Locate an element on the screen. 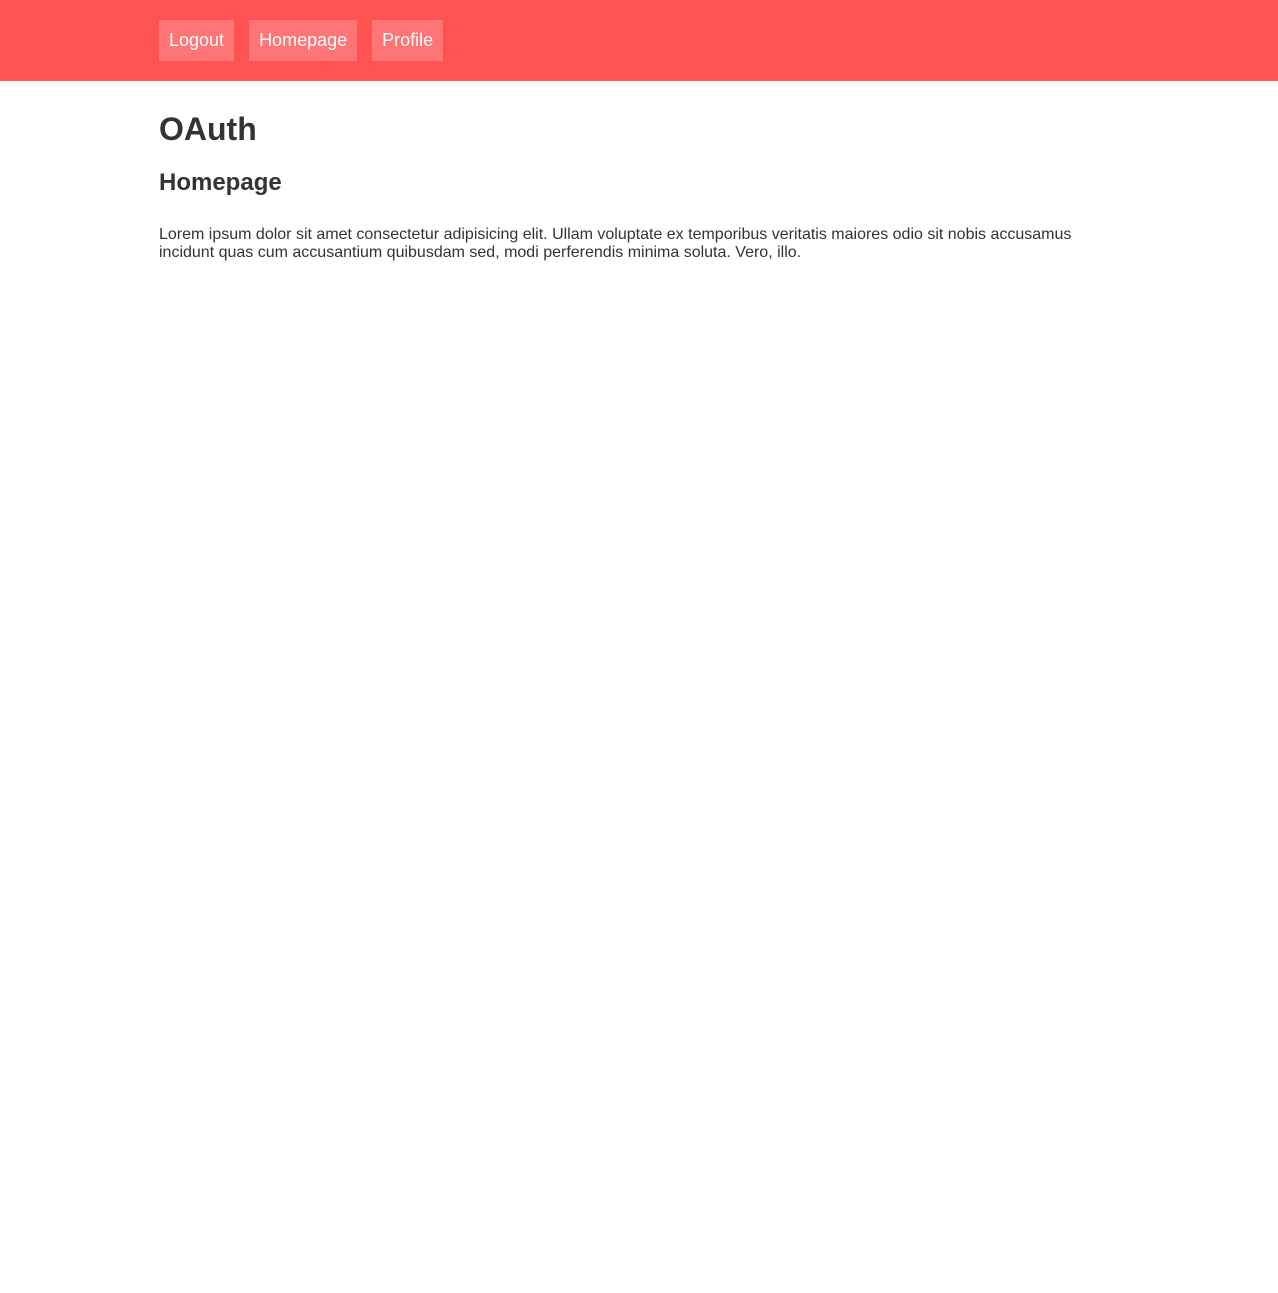 Image resolution: width=1278 pixels, height=1293 pixels. page-title: OAuth is located at coordinates (208, 129).